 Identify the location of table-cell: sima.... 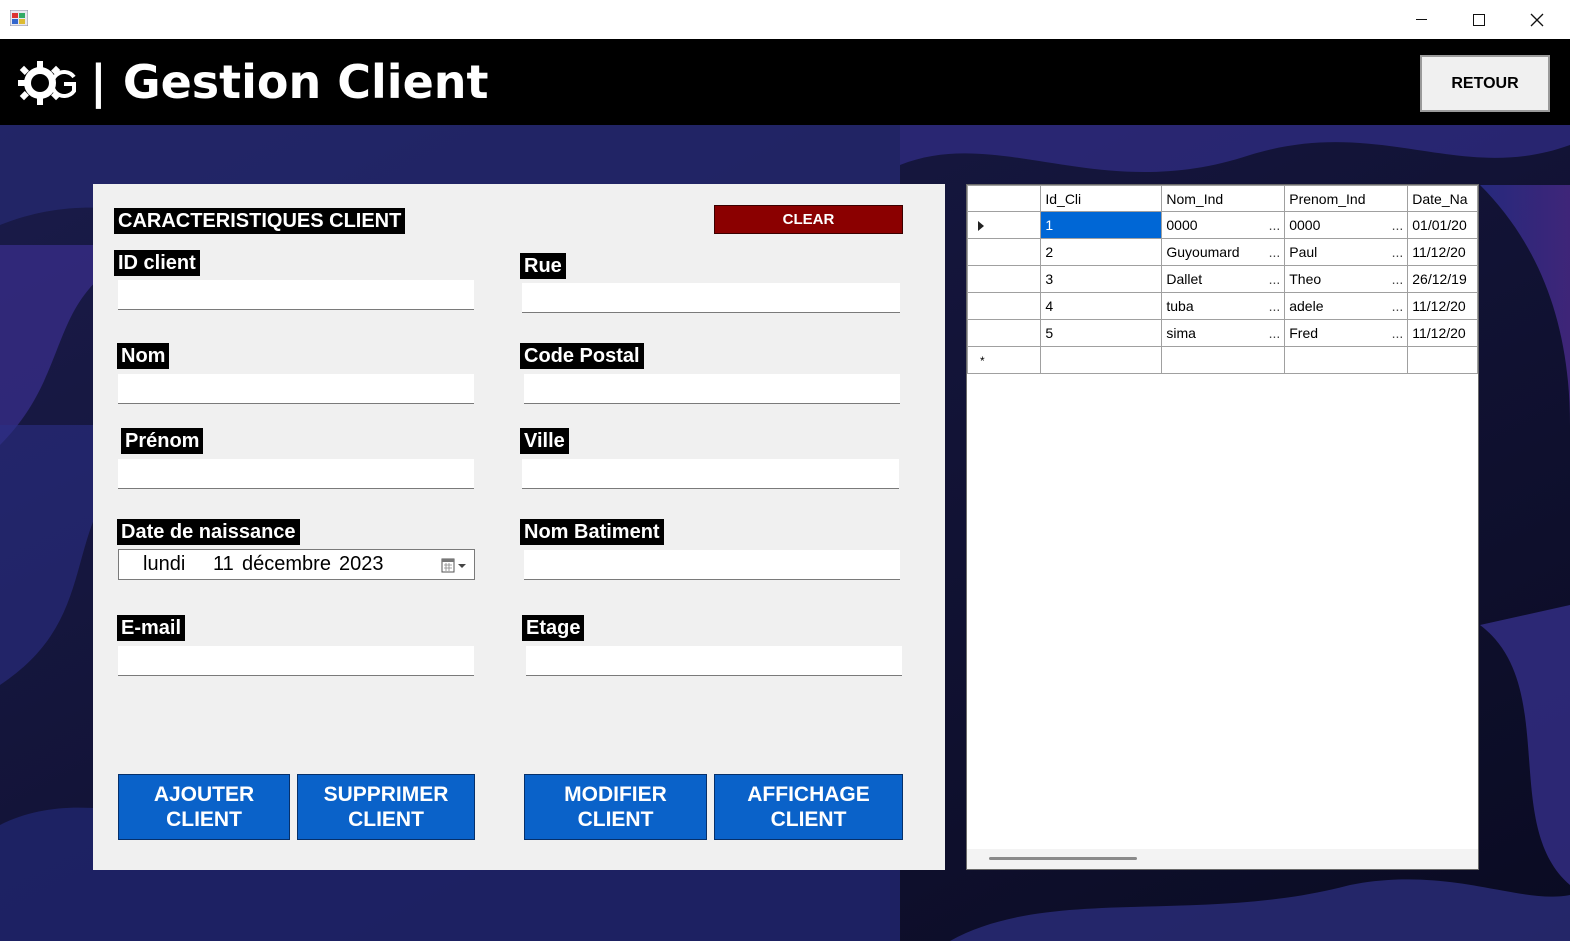
(1223, 333).